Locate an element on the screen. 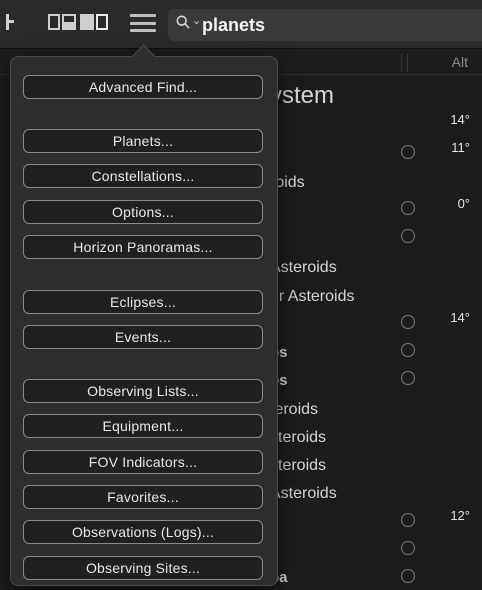 Image resolution: width=482 pixels, height=590 pixels. chevron-down-icon: ⌄ is located at coordinates (196, 20).